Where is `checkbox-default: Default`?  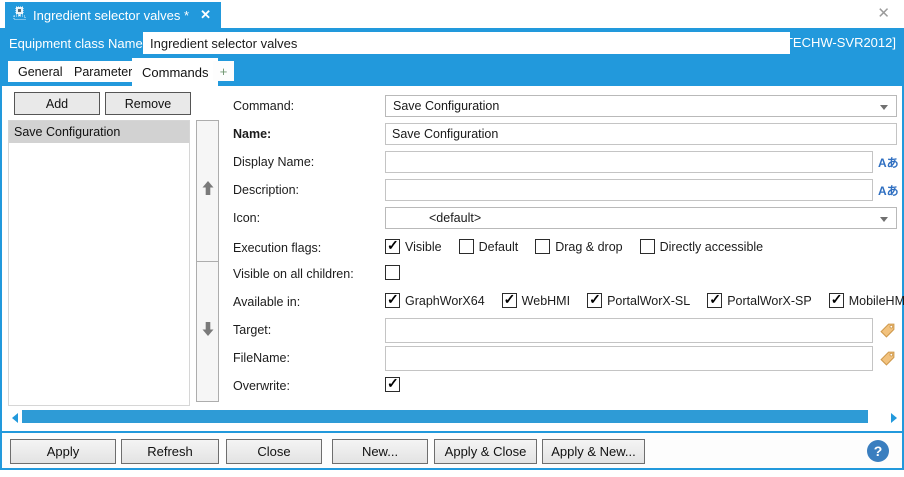
checkbox-default: Default is located at coordinates (488, 246).